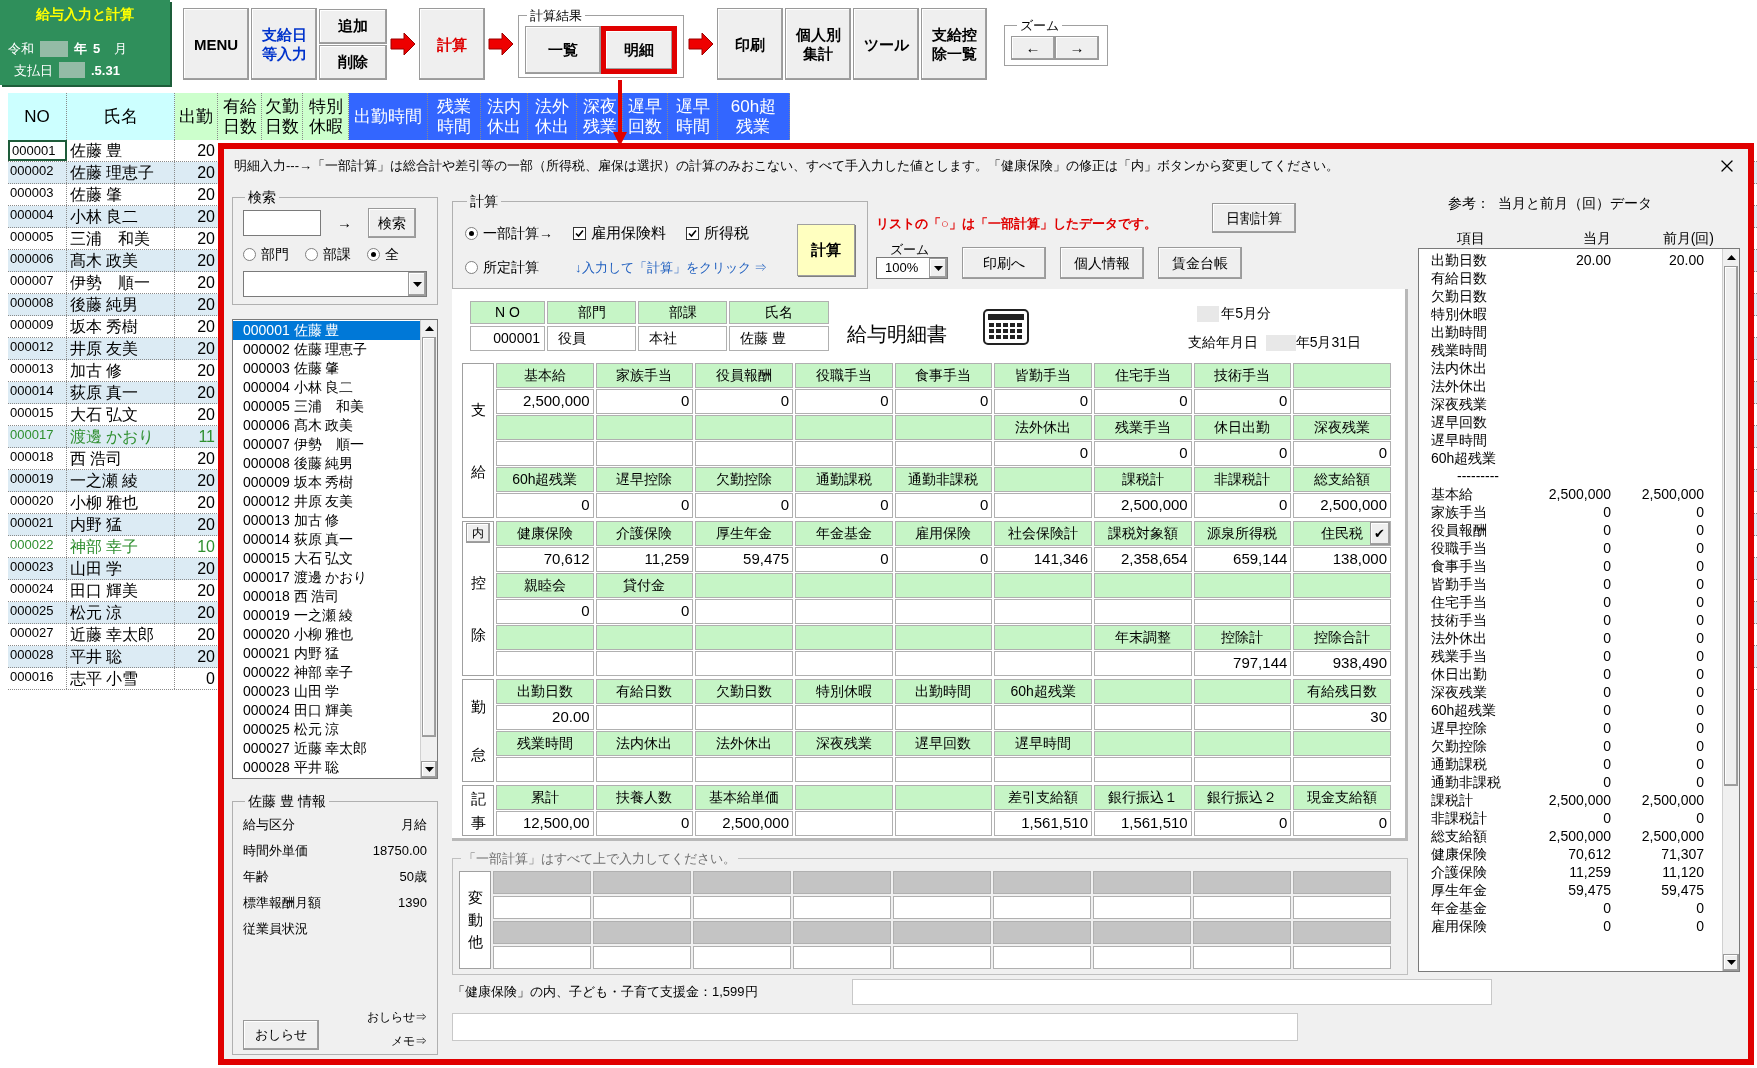  Describe the element at coordinates (1043, 559) in the screenshot. I see `field-value: 141,346` at that location.